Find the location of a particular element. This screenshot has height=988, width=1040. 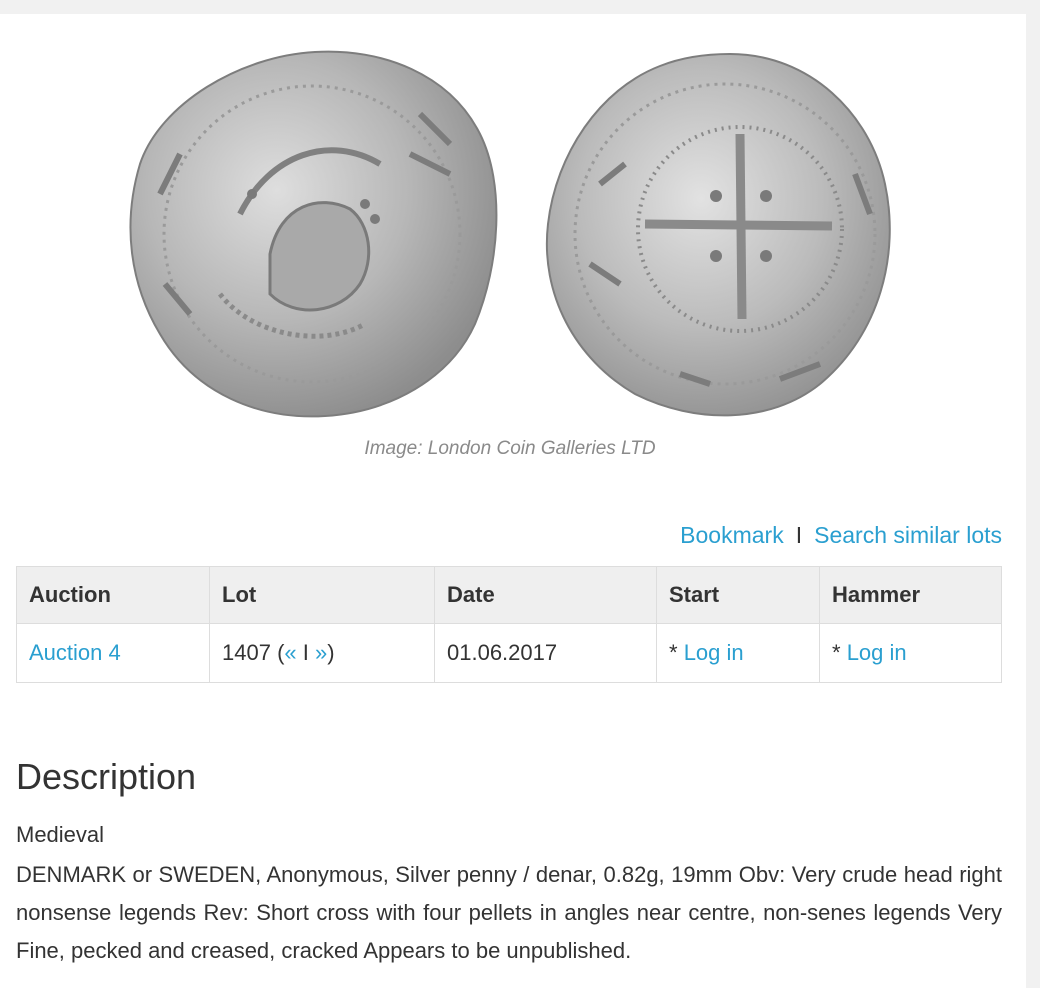

description-heading: Description is located at coordinates (106, 776).